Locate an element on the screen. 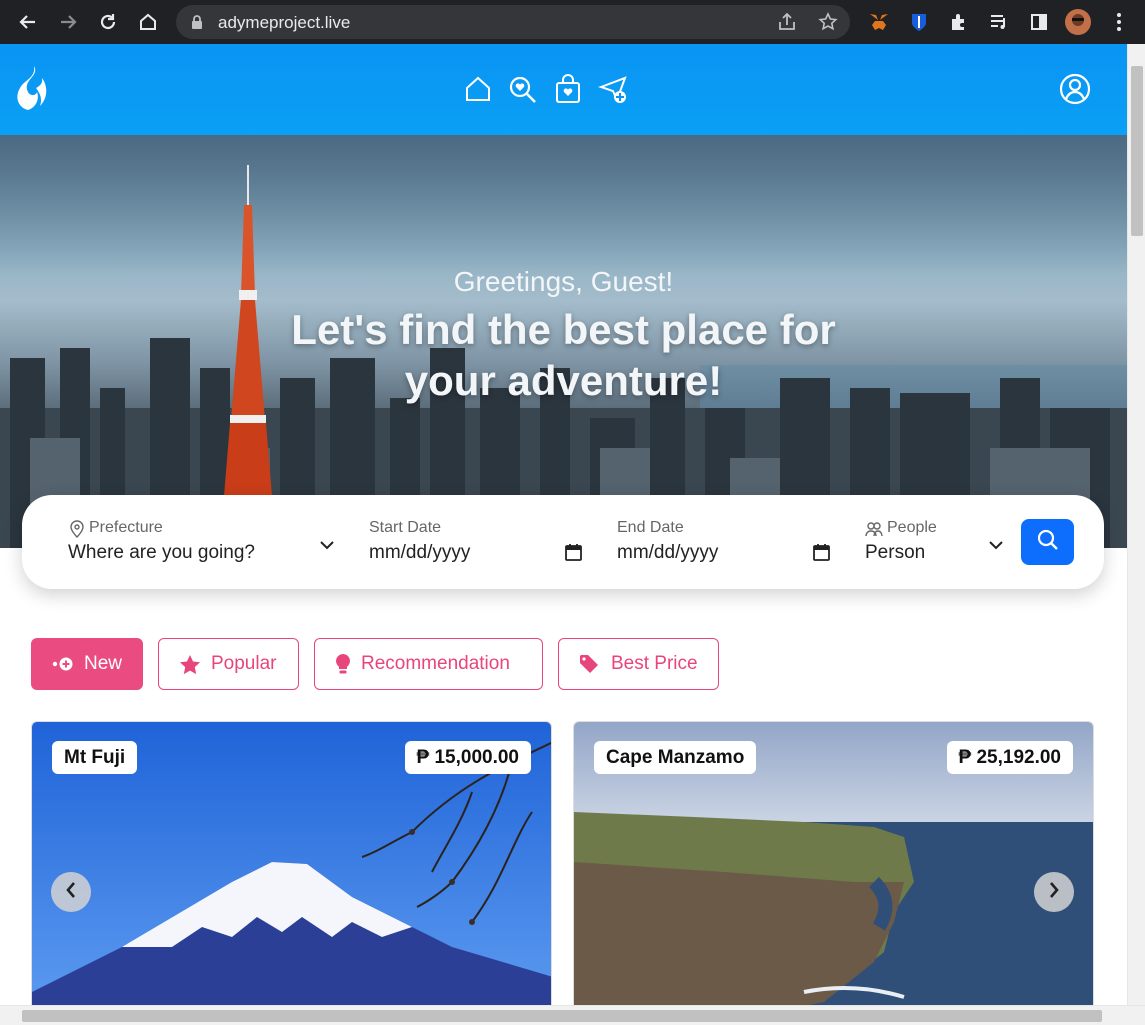  end-date-label: End Date is located at coordinates (650, 527).